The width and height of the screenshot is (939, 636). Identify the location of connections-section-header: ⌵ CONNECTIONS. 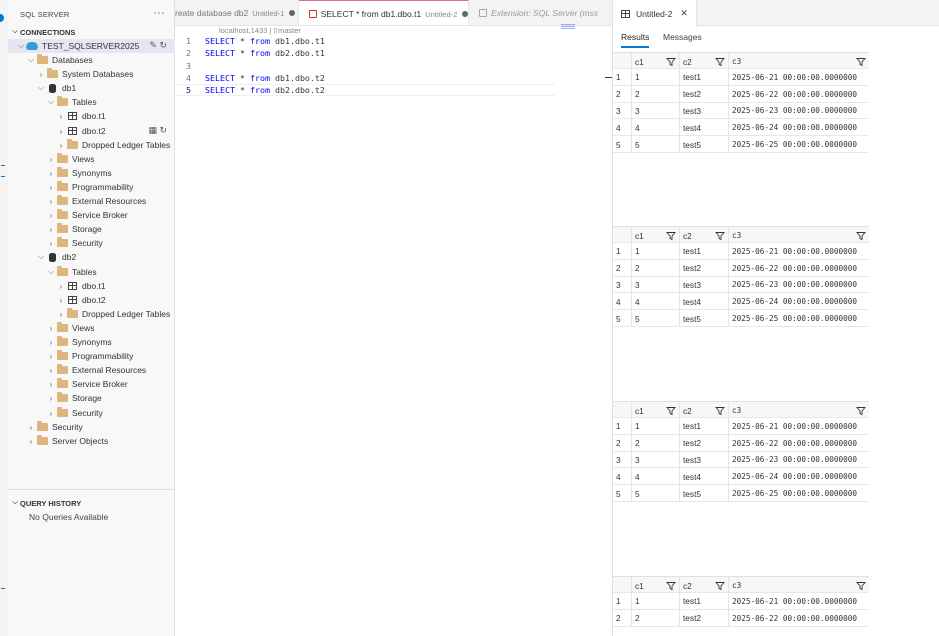
(91, 32).